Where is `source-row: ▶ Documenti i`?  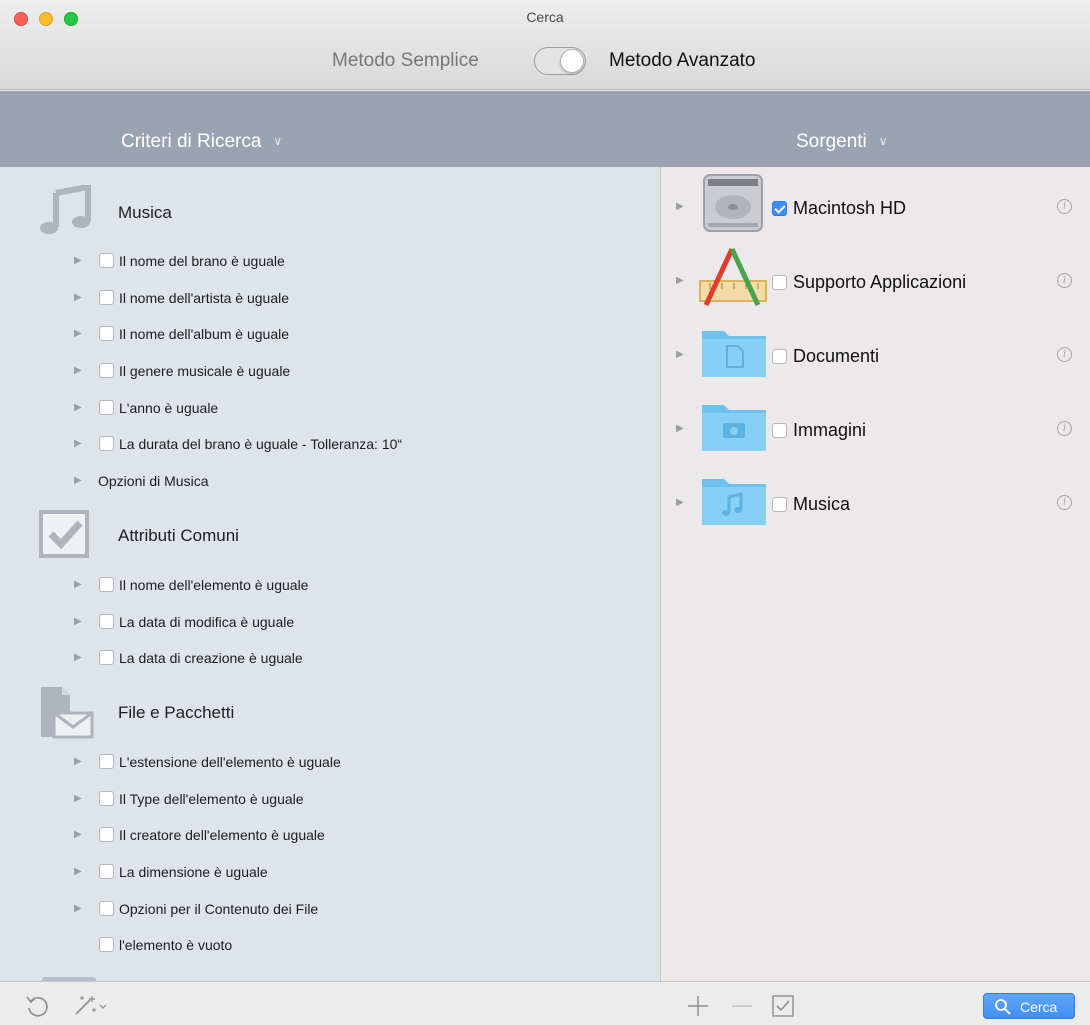
source-row: ▶ Documenti i is located at coordinates (876, 351).